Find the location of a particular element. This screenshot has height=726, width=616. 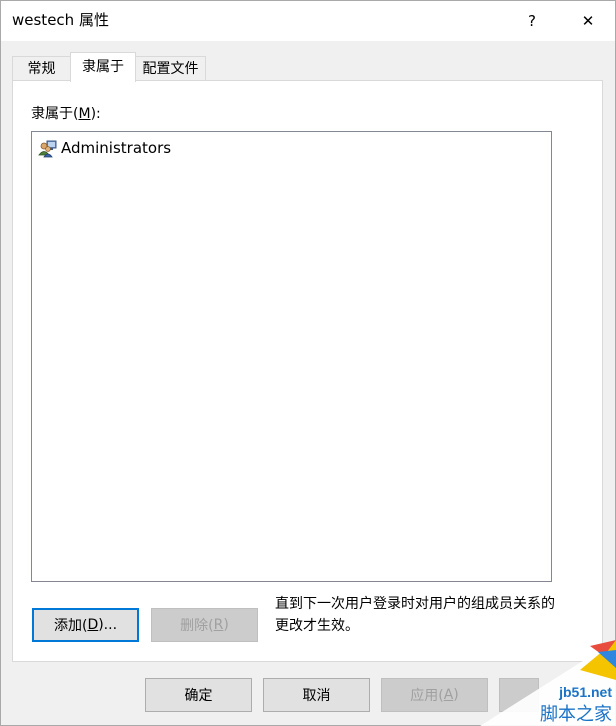

member-of-label: 隶属于(M): is located at coordinates (66, 114).